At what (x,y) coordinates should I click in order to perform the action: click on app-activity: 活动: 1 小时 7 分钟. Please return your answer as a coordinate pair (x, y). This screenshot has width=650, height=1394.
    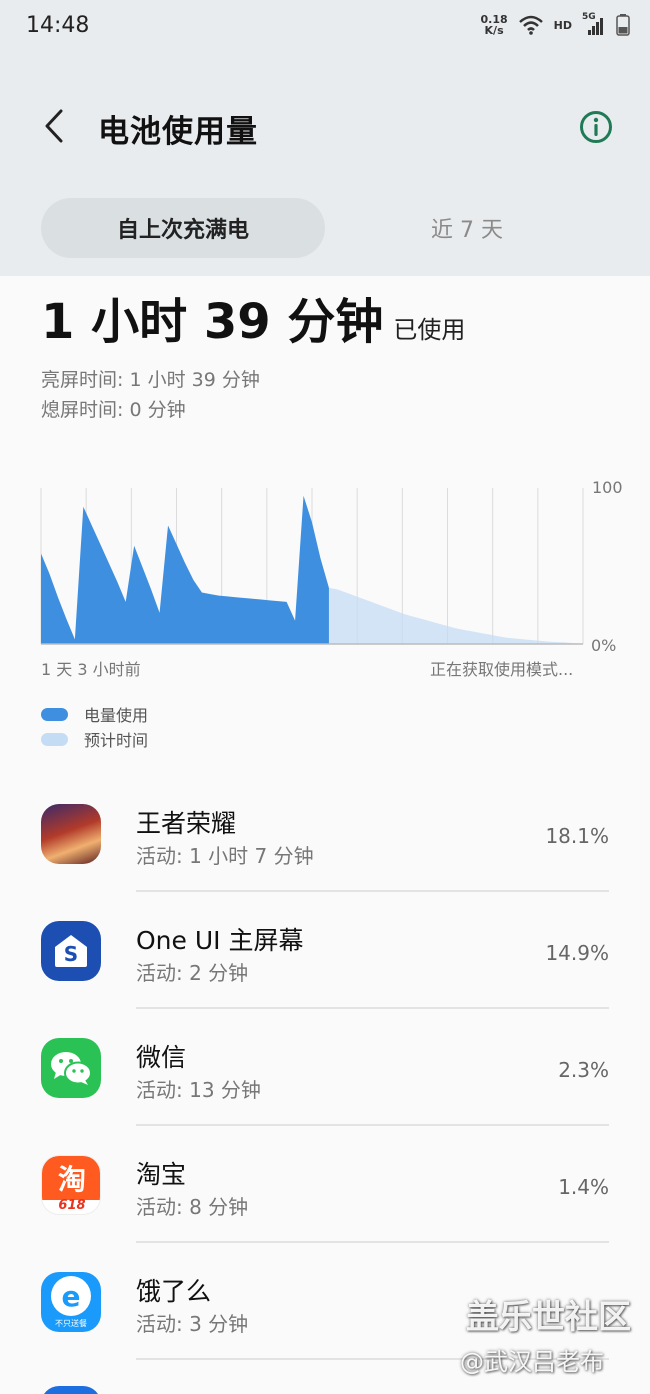
    Looking at the image, I should click on (225, 856).